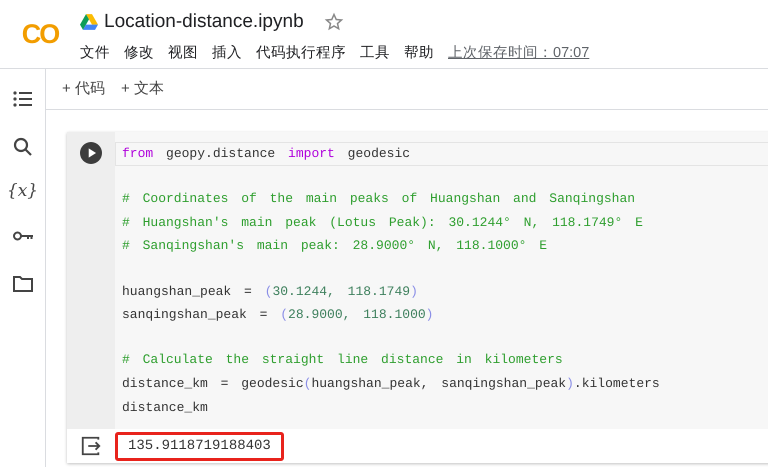 This screenshot has height=467, width=768. Describe the element at coordinates (165, 407) in the screenshot. I see `code-line: distance_km` at that location.